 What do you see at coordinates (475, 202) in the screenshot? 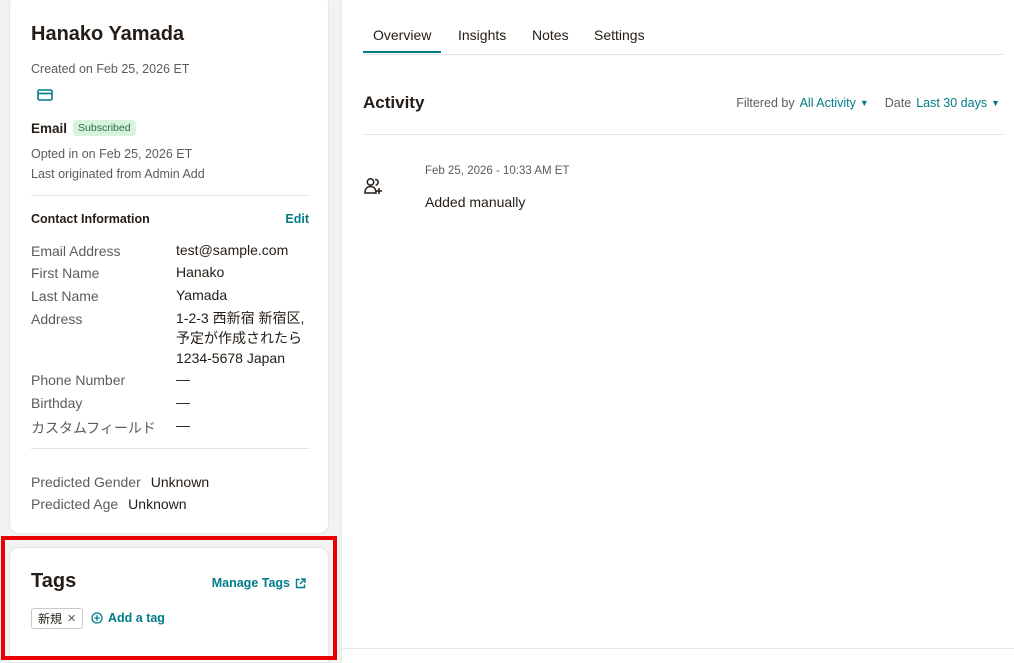
I see `activity-description: Added manually` at bounding box center [475, 202].